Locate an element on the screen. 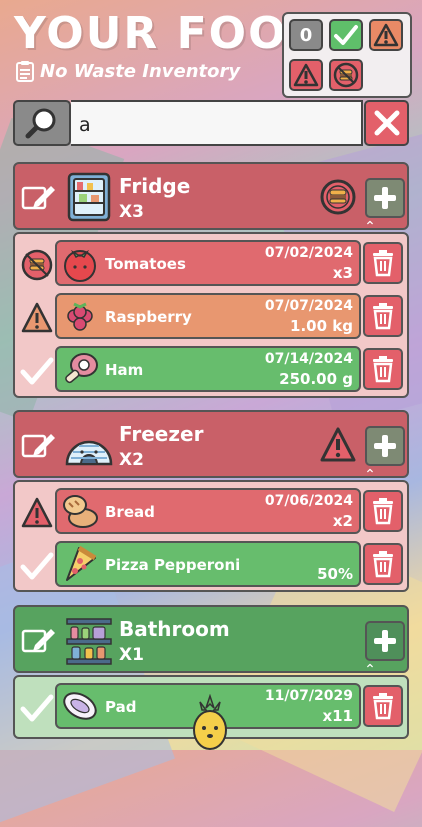  filter-danger-button is located at coordinates (306, 75).